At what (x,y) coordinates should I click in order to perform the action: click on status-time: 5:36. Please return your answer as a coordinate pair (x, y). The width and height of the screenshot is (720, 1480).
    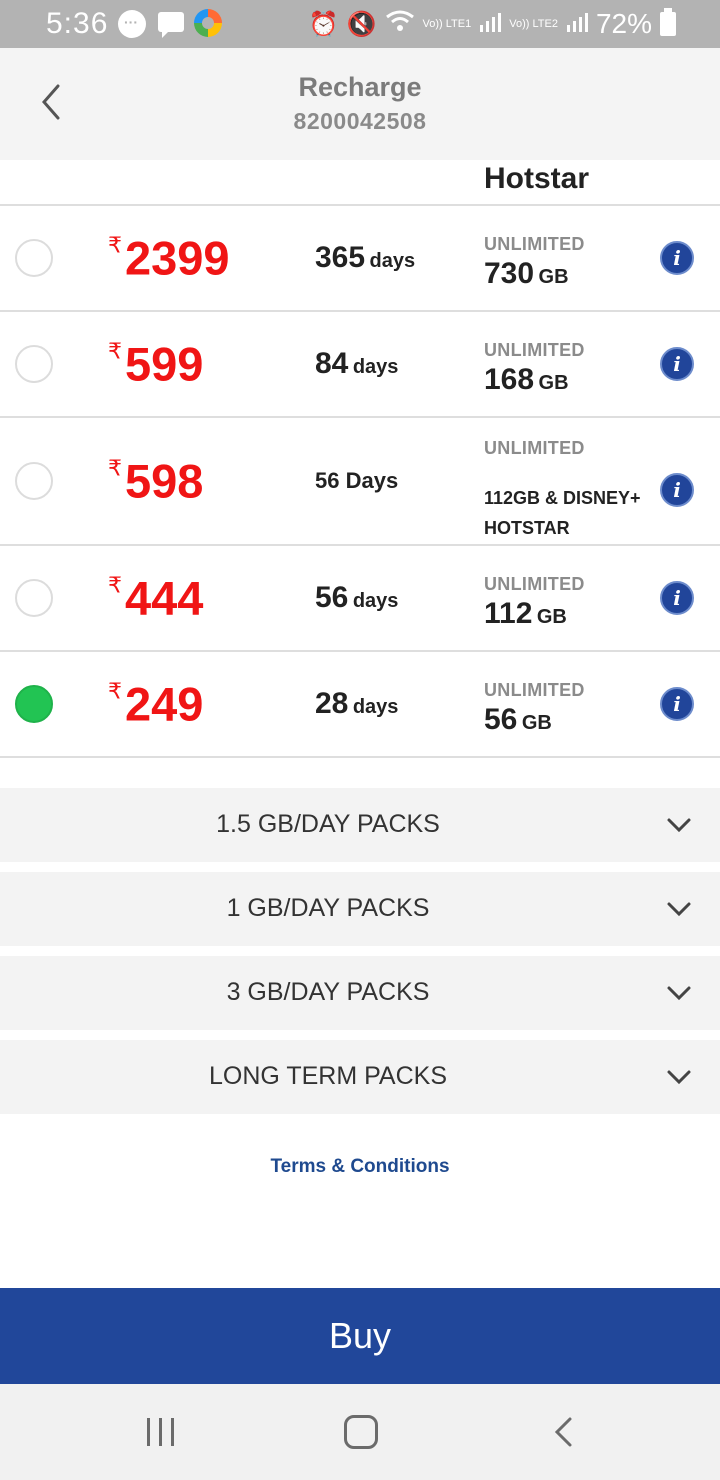
    Looking at the image, I should click on (77, 23).